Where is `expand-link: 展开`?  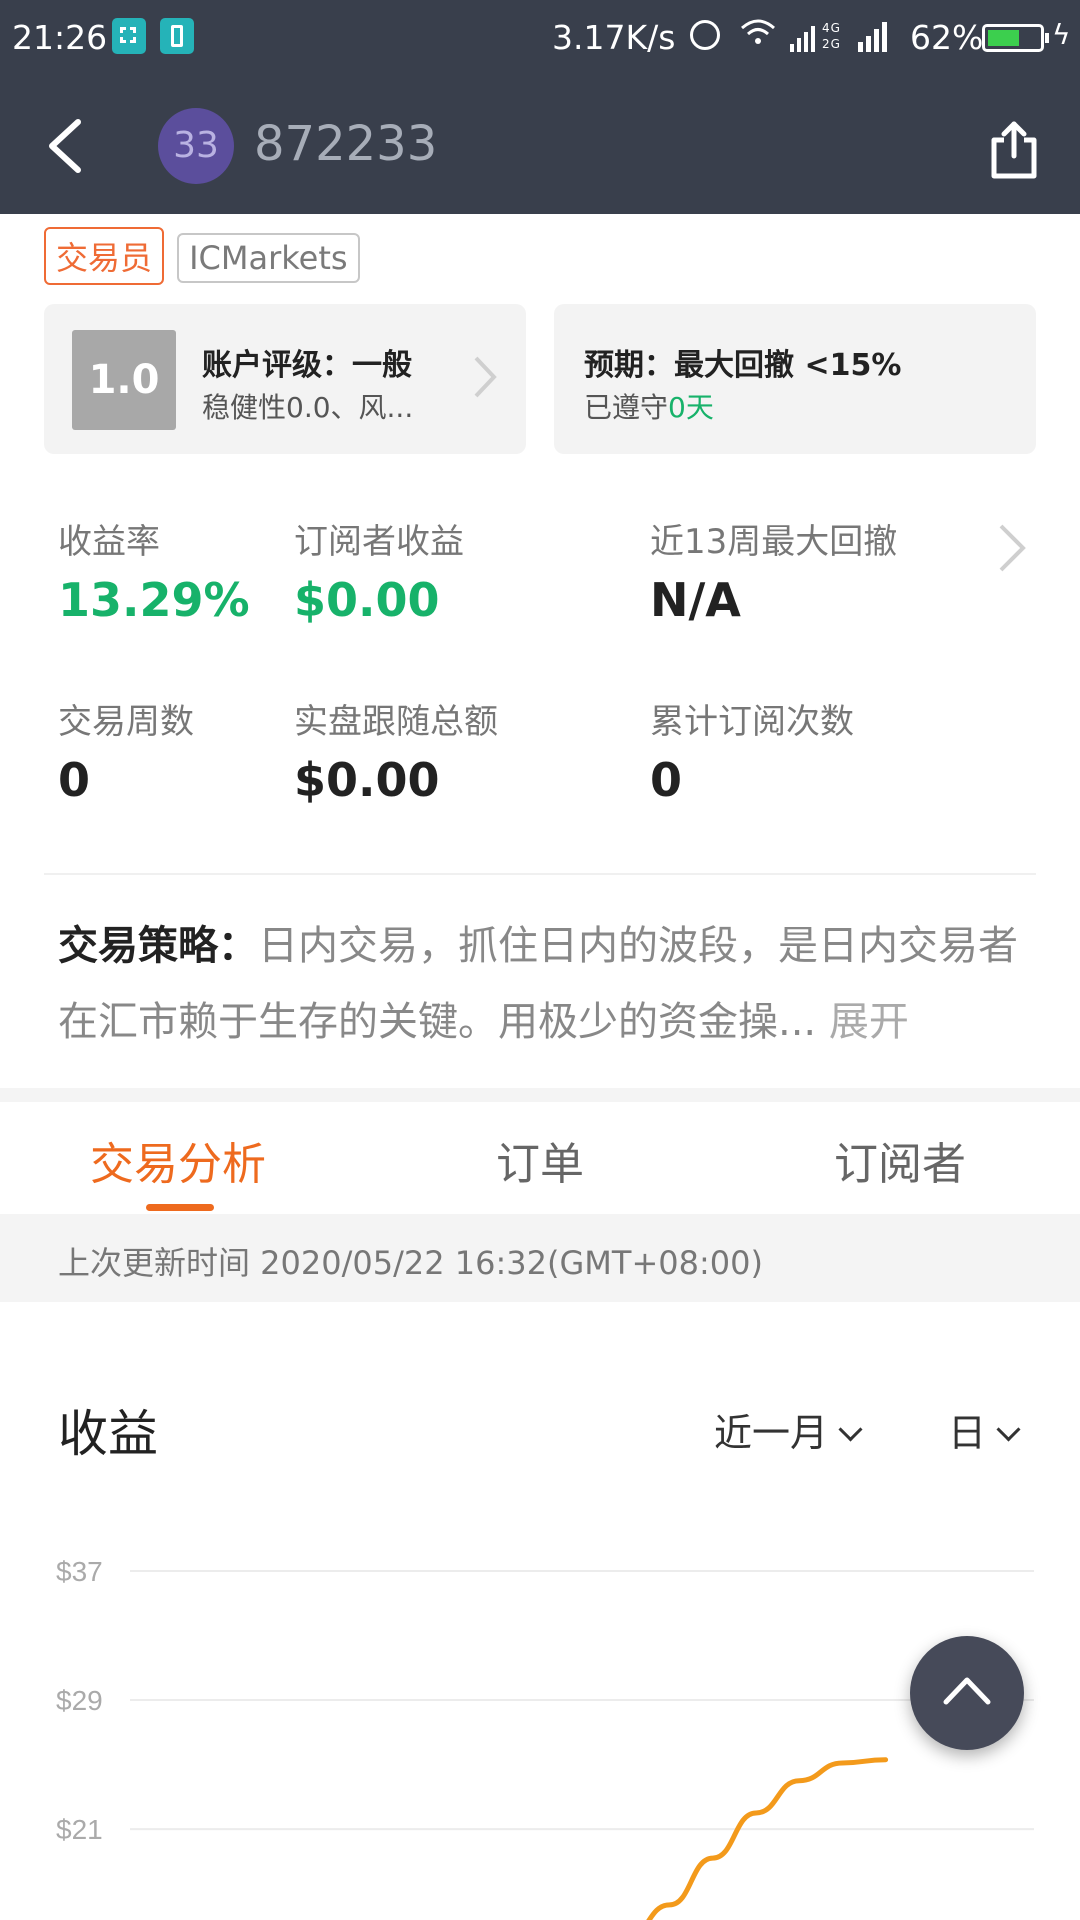 expand-link: 展开 is located at coordinates (869, 1022).